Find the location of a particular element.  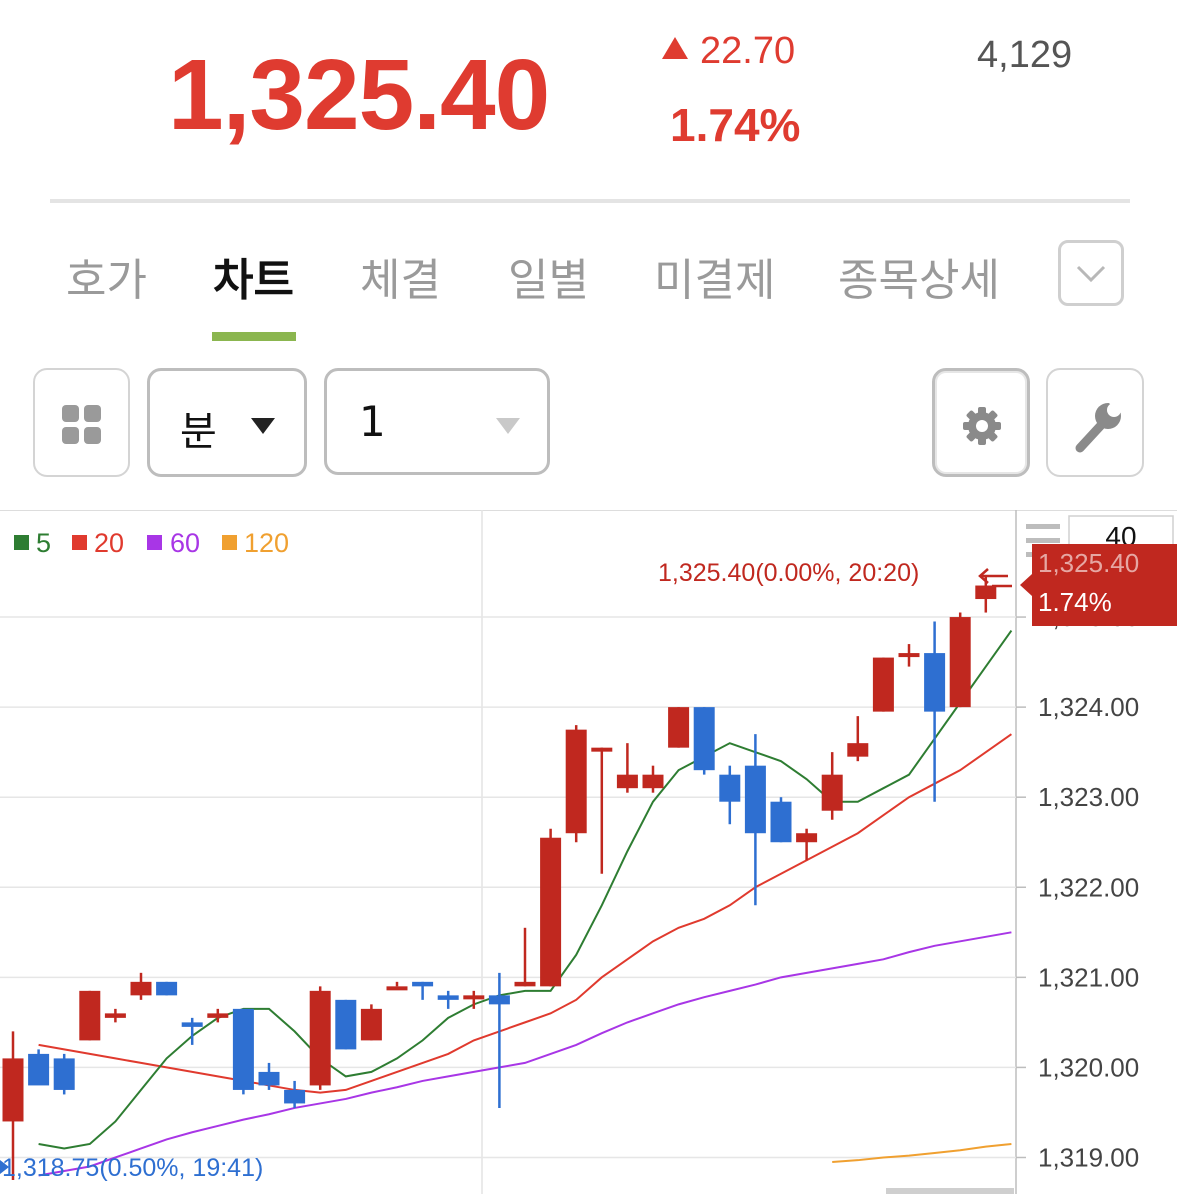

active-tab-indicator is located at coordinates (254, 336).